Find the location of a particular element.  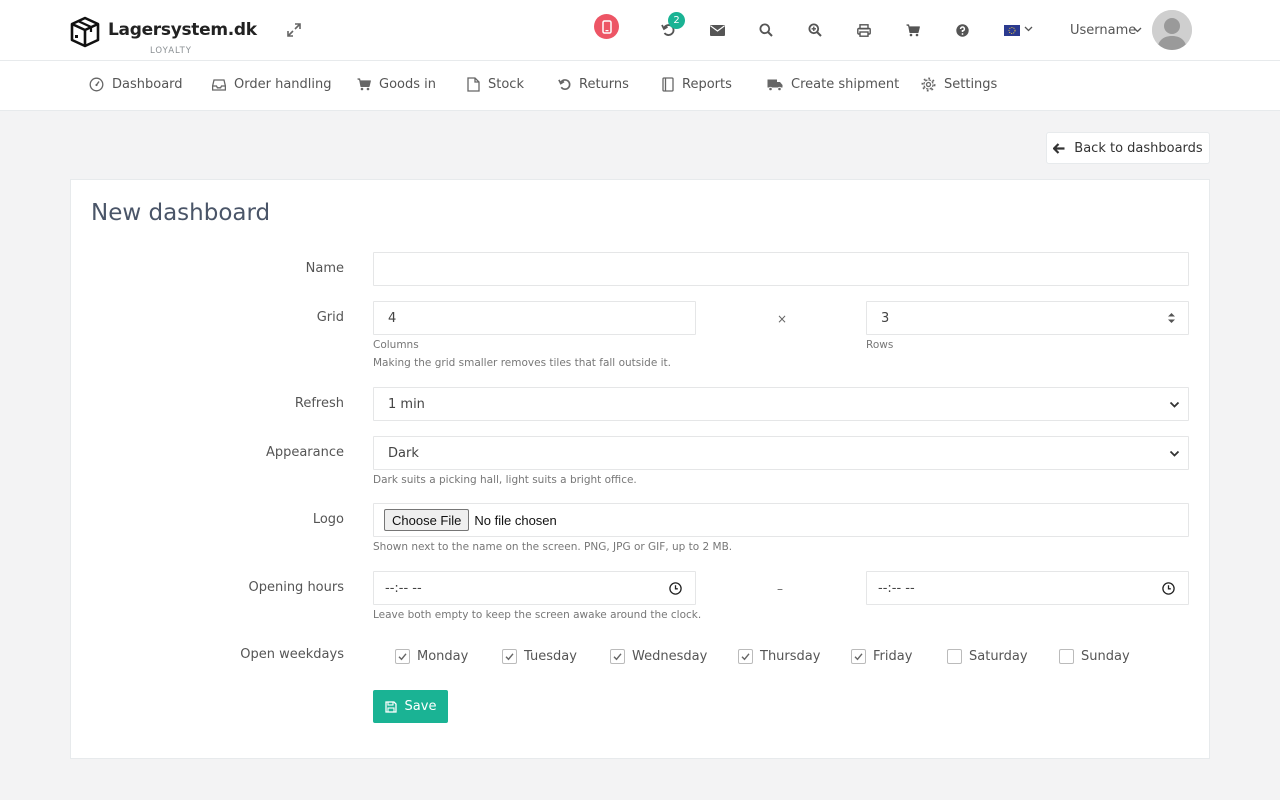

brand-tagline: LOYALTY is located at coordinates (171, 51).